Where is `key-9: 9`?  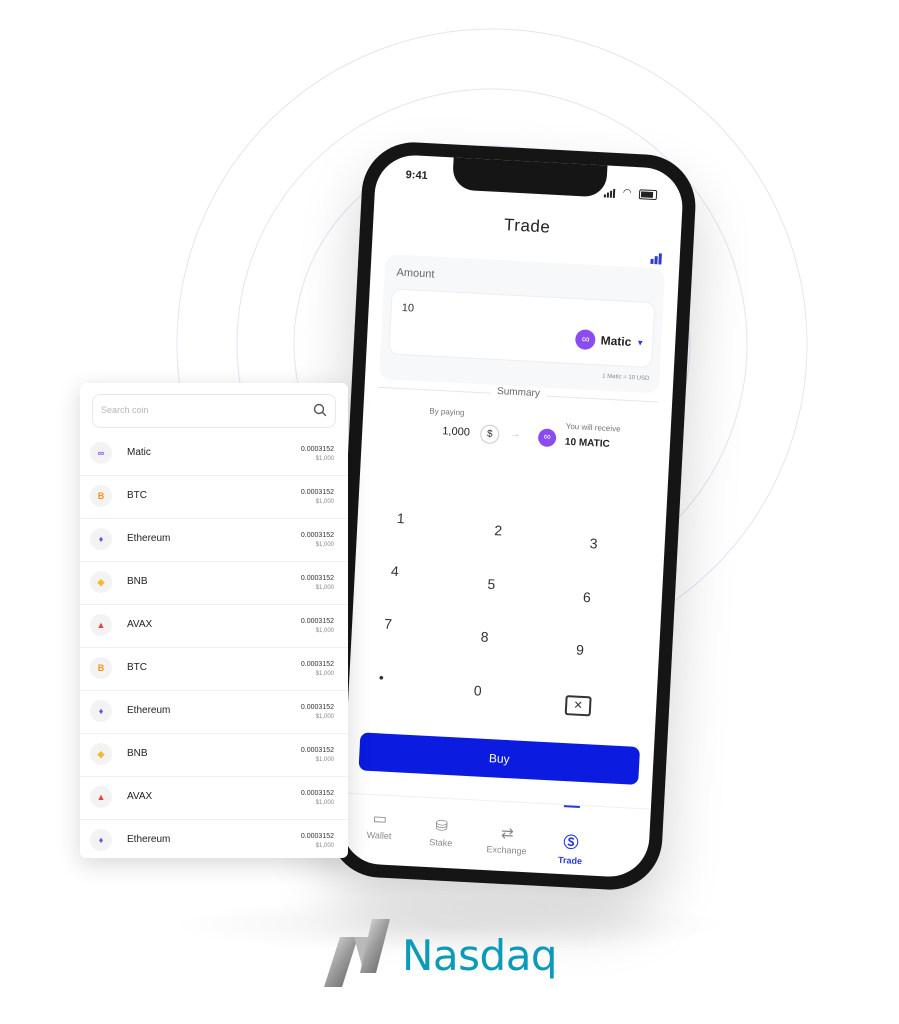
key-9: 9 is located at coordinates (580, 650).